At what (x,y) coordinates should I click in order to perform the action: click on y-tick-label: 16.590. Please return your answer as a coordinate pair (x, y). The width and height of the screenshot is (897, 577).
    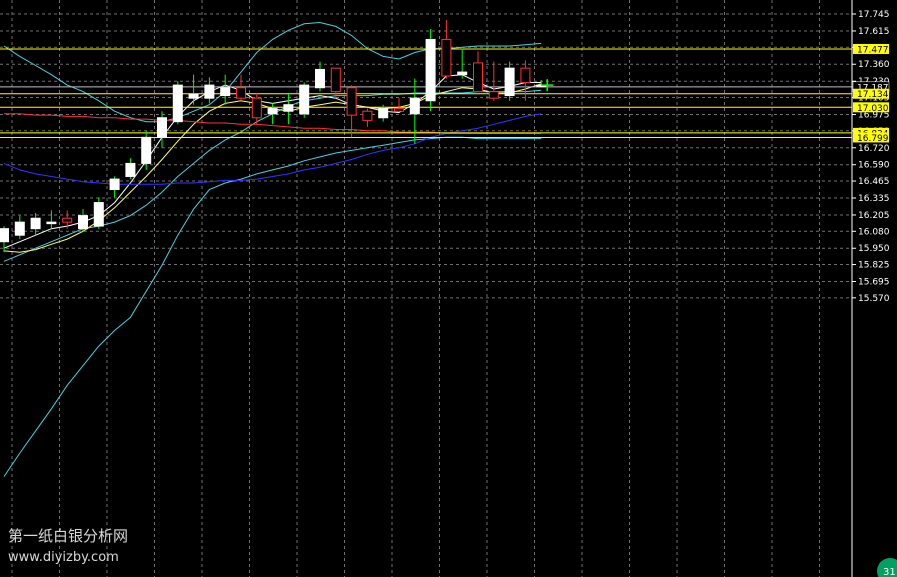
    Looking at the image, I should click on (874, 166).